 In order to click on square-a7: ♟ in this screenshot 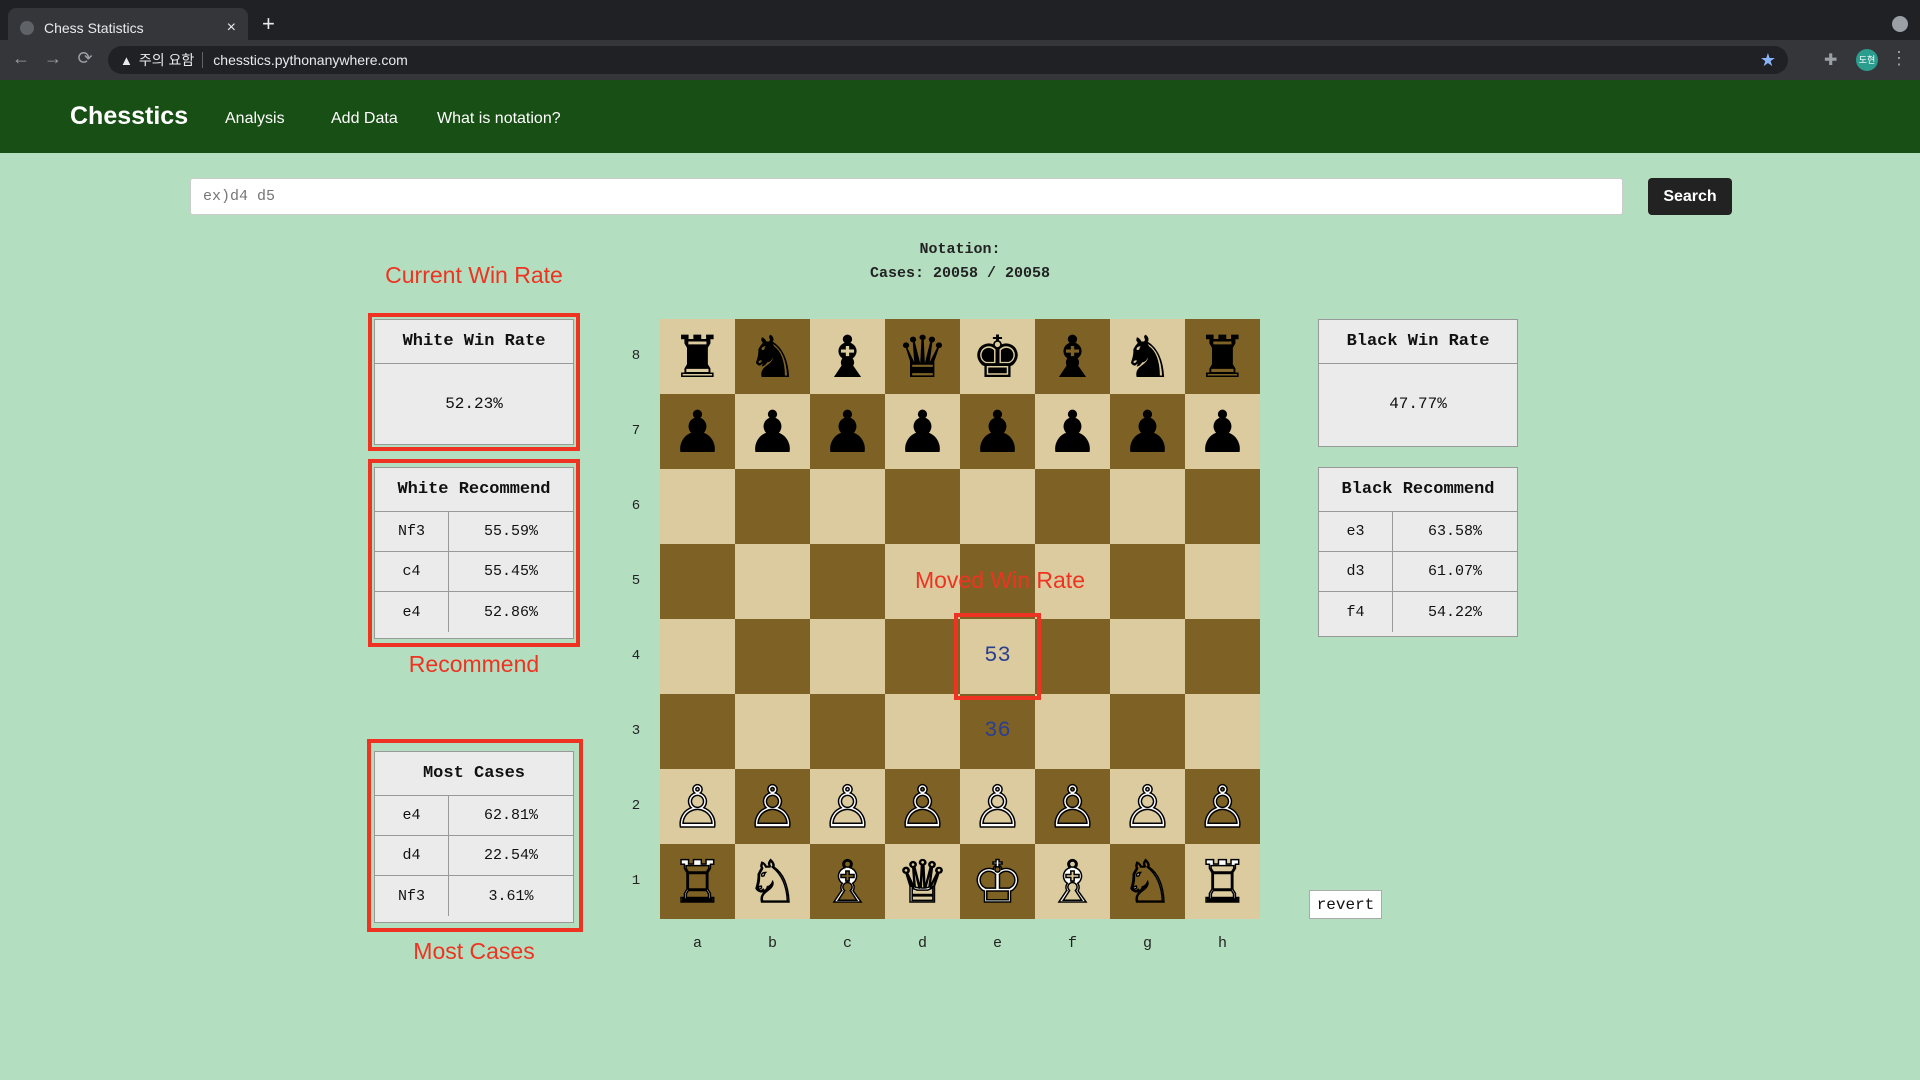, I will do `click(697, 431)`.